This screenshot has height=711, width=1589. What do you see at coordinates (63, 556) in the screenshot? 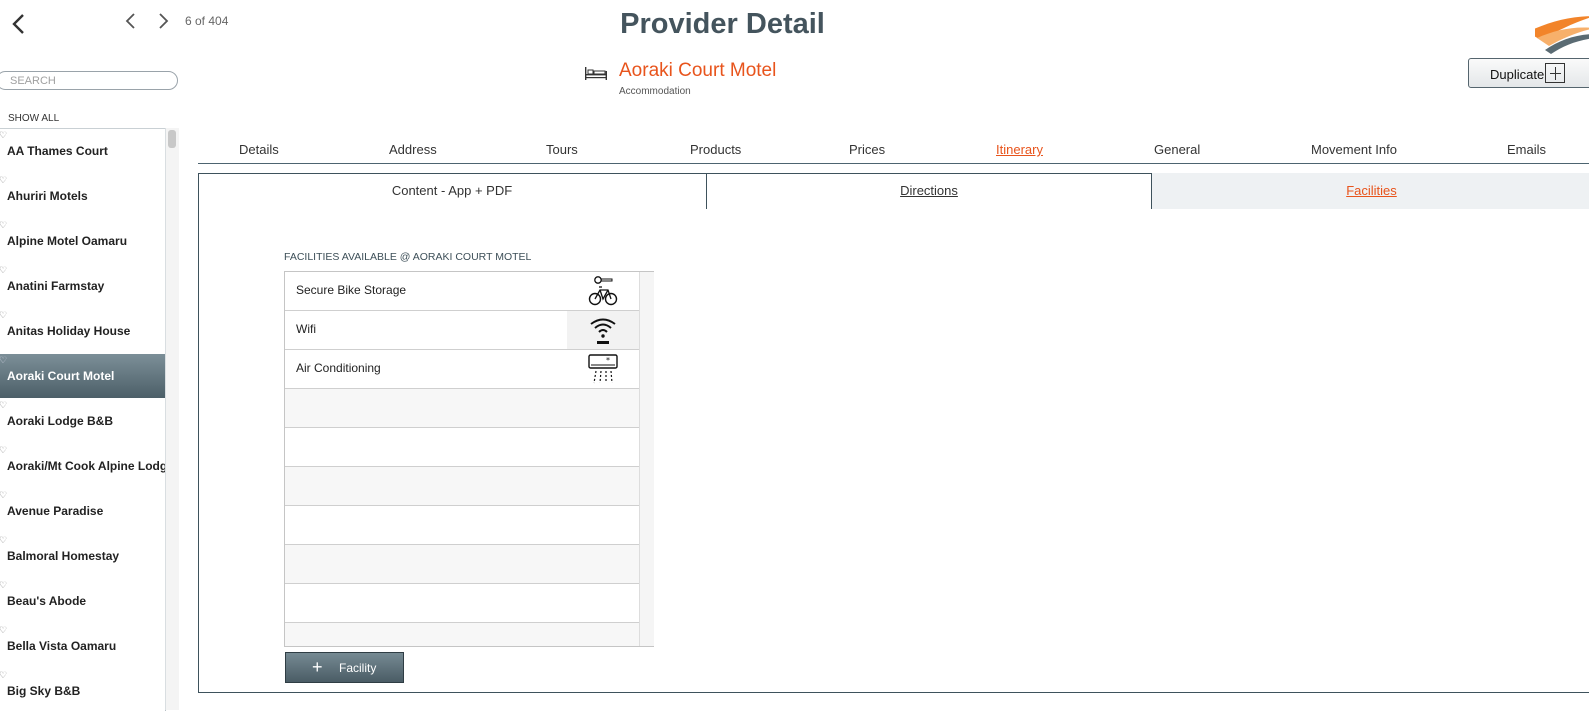
I see `provider-list-item-label: Balmoral Homestay` at bounding box center [63, 556].